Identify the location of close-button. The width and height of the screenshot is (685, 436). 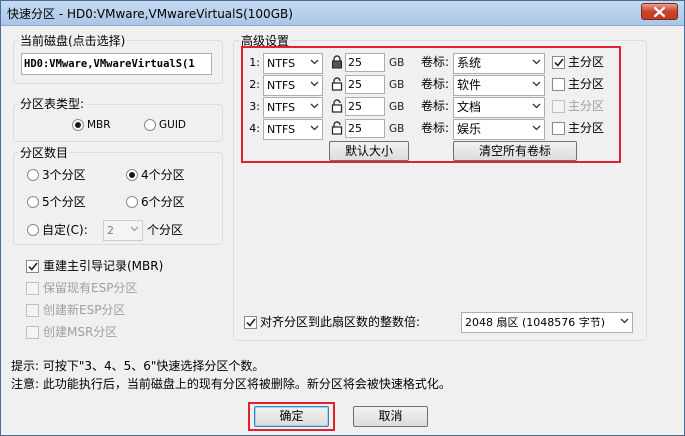
(659, 11).